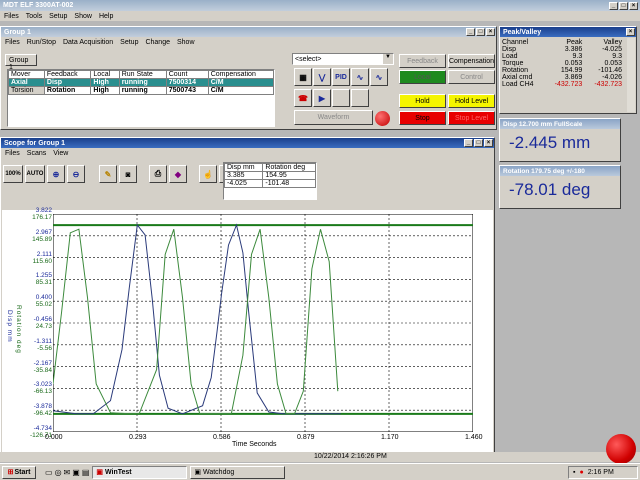  What do you see at coordinates (157, 42) in the screenshot?
I see `menu-change: Change` at bounding box center [157, 42].